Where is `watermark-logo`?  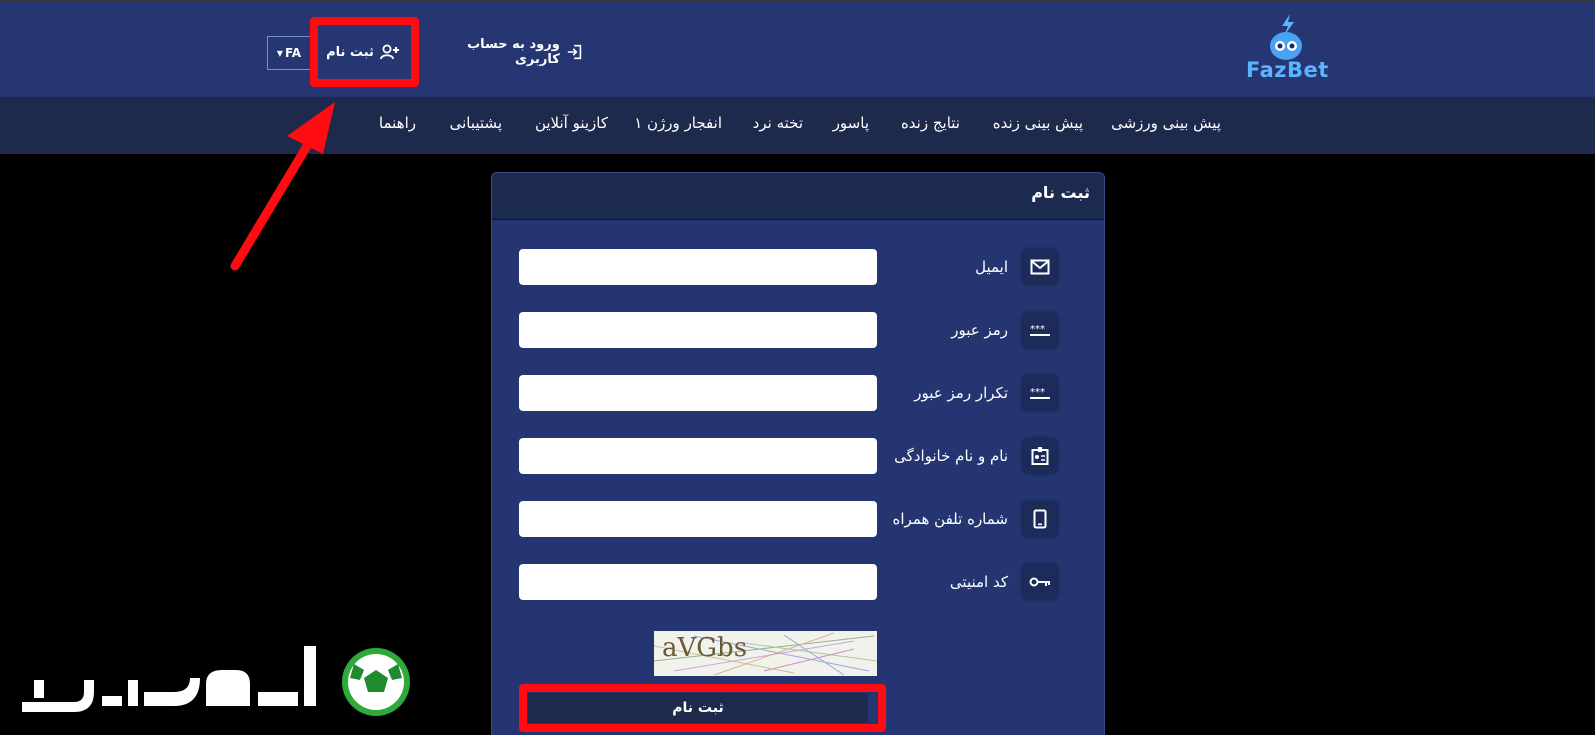
watermark-logo is located at coordinates (216, 681).